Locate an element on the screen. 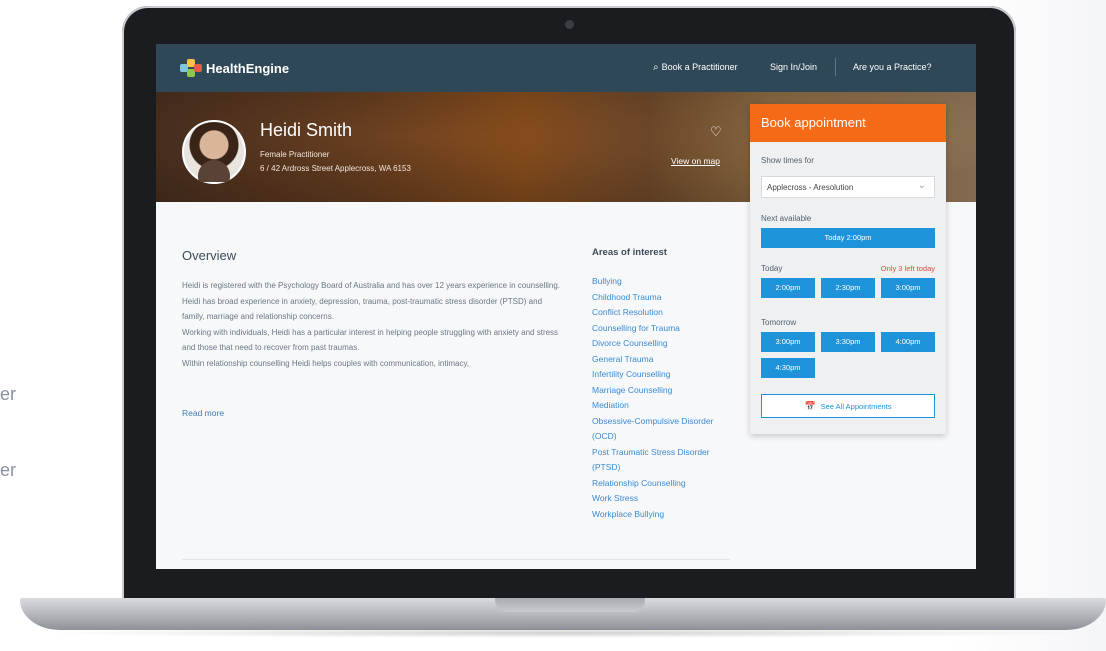  overview-fade is located at coordinates (377, 383).